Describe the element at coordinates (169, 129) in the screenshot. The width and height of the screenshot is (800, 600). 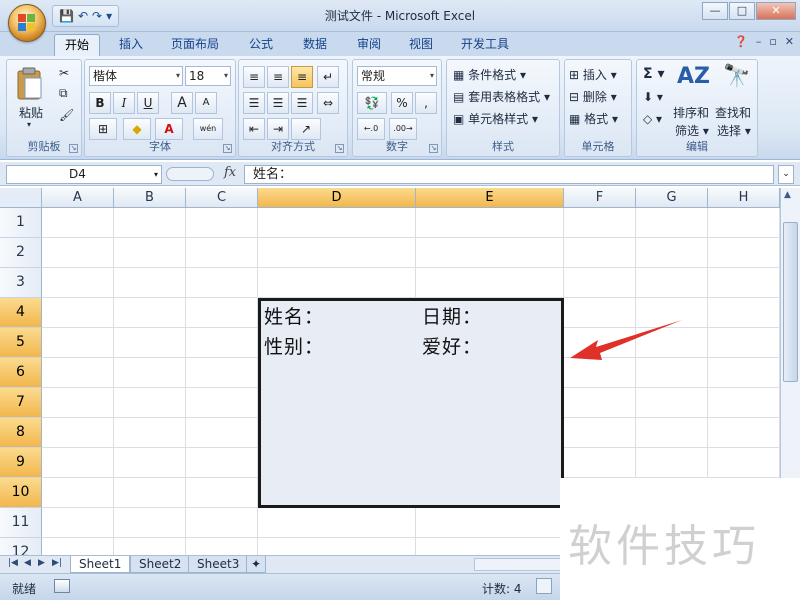
I see `font-color-button: A` at that location.